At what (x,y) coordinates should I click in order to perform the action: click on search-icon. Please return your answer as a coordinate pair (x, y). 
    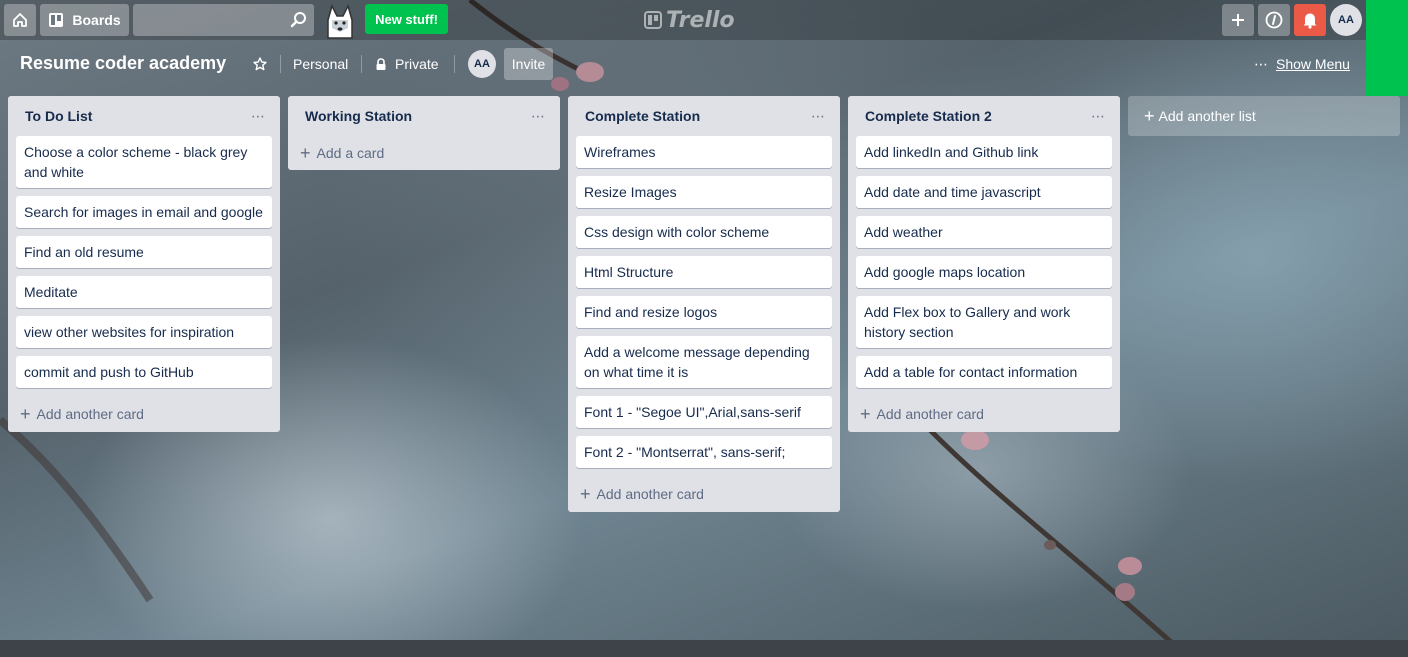
    Looking at the image, I should click on (299, 20).